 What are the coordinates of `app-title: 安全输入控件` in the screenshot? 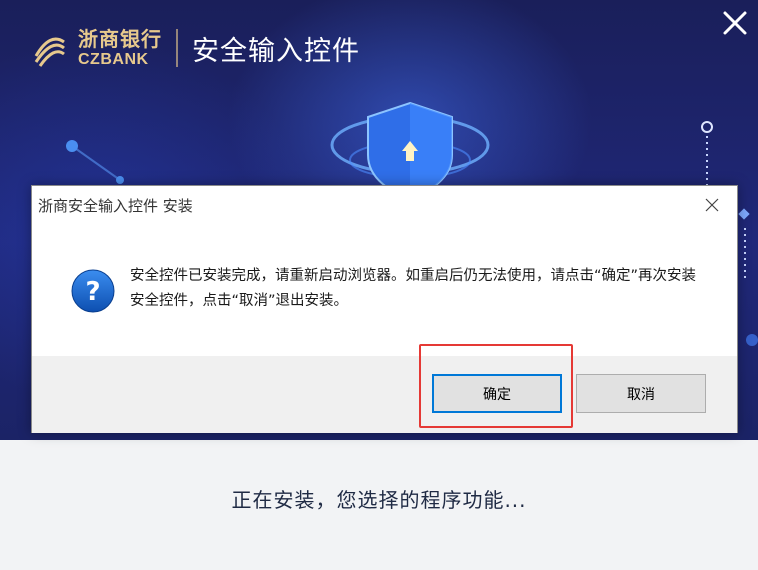 It's located at (276, 51).